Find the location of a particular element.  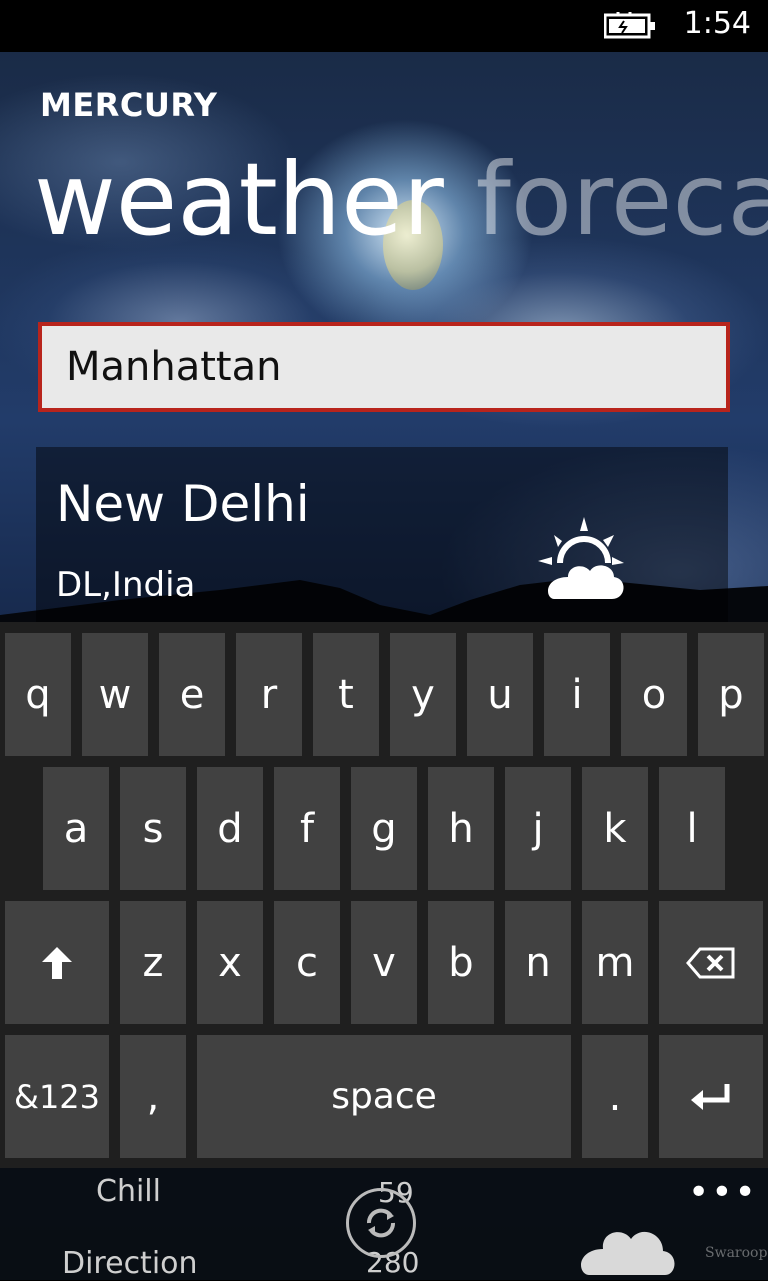

partly-cloudy-icon is located at coordinates (581, 558).